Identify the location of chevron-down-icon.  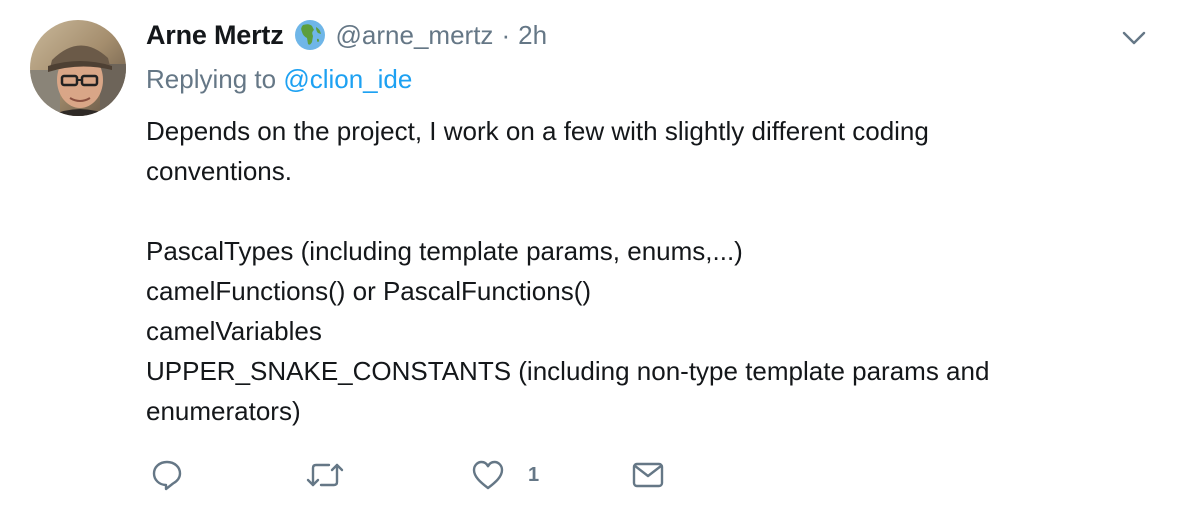
(1134, 38).